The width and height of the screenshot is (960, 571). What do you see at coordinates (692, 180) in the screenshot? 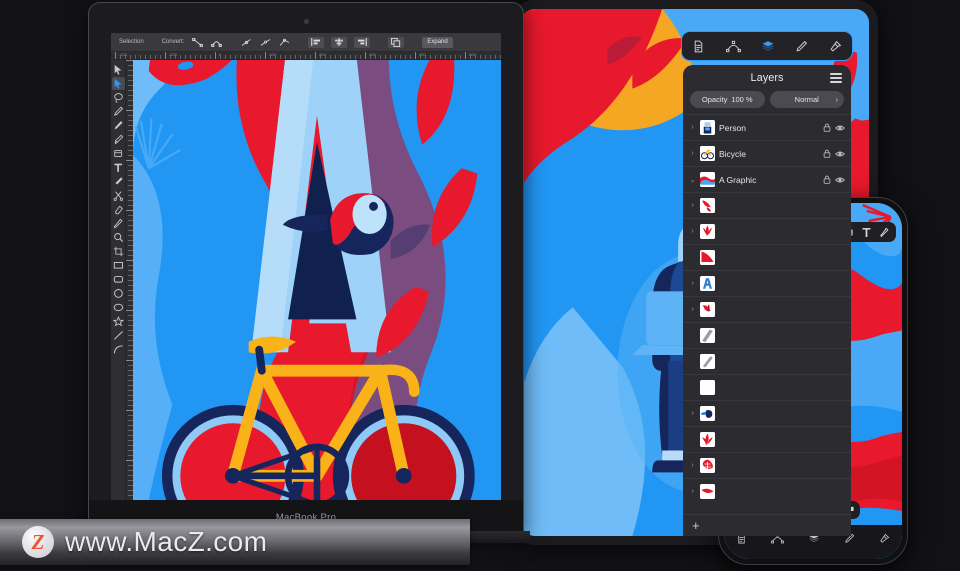
I see `layer-disclosure-icon: ⌄` at bounding box center [692, 180].